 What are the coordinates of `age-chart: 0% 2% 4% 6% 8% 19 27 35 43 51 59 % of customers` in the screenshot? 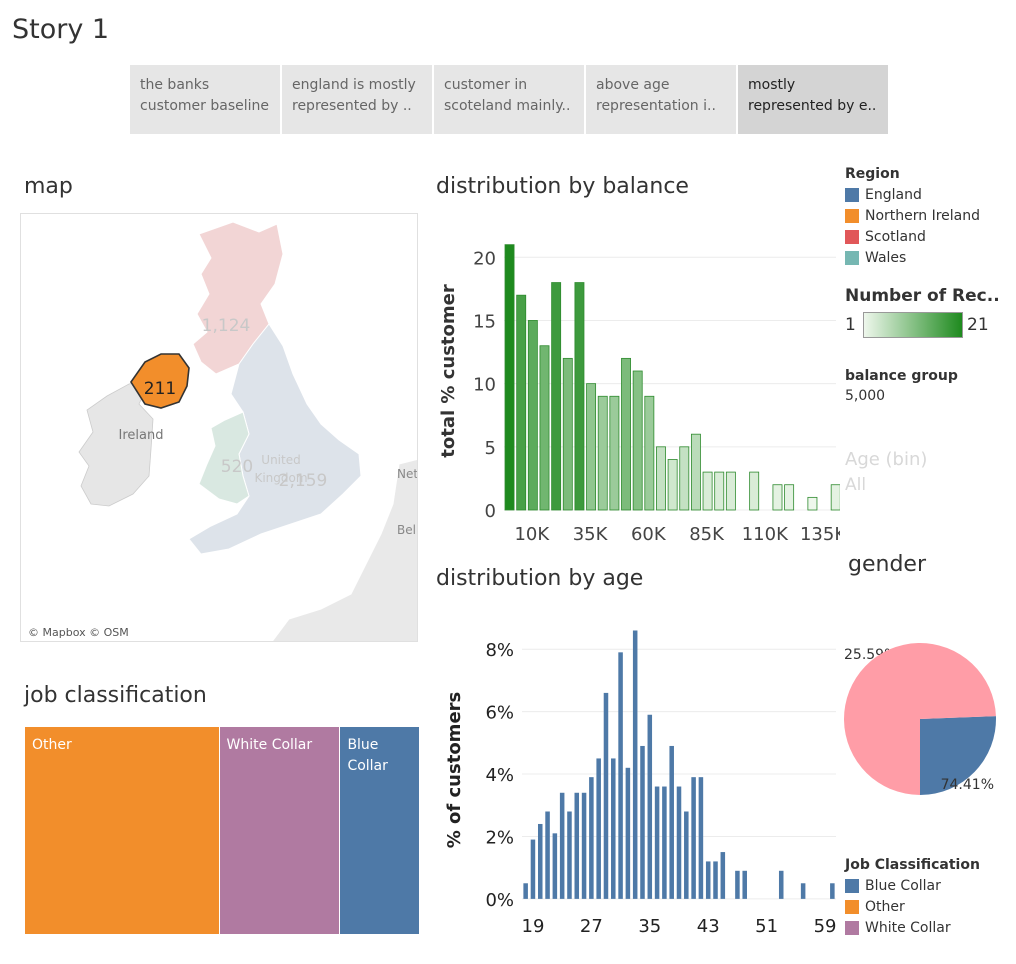 It's located at (640, 783).